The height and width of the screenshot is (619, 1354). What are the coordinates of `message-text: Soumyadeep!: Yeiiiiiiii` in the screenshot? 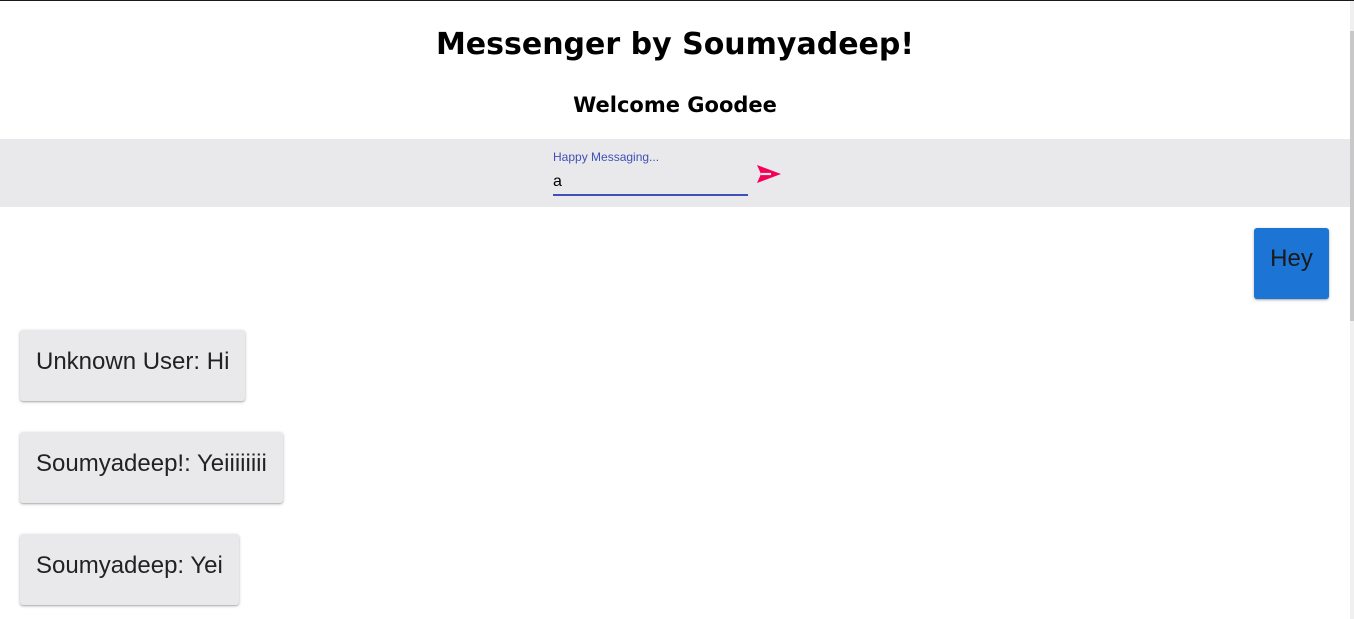 It's located at (151, 463).